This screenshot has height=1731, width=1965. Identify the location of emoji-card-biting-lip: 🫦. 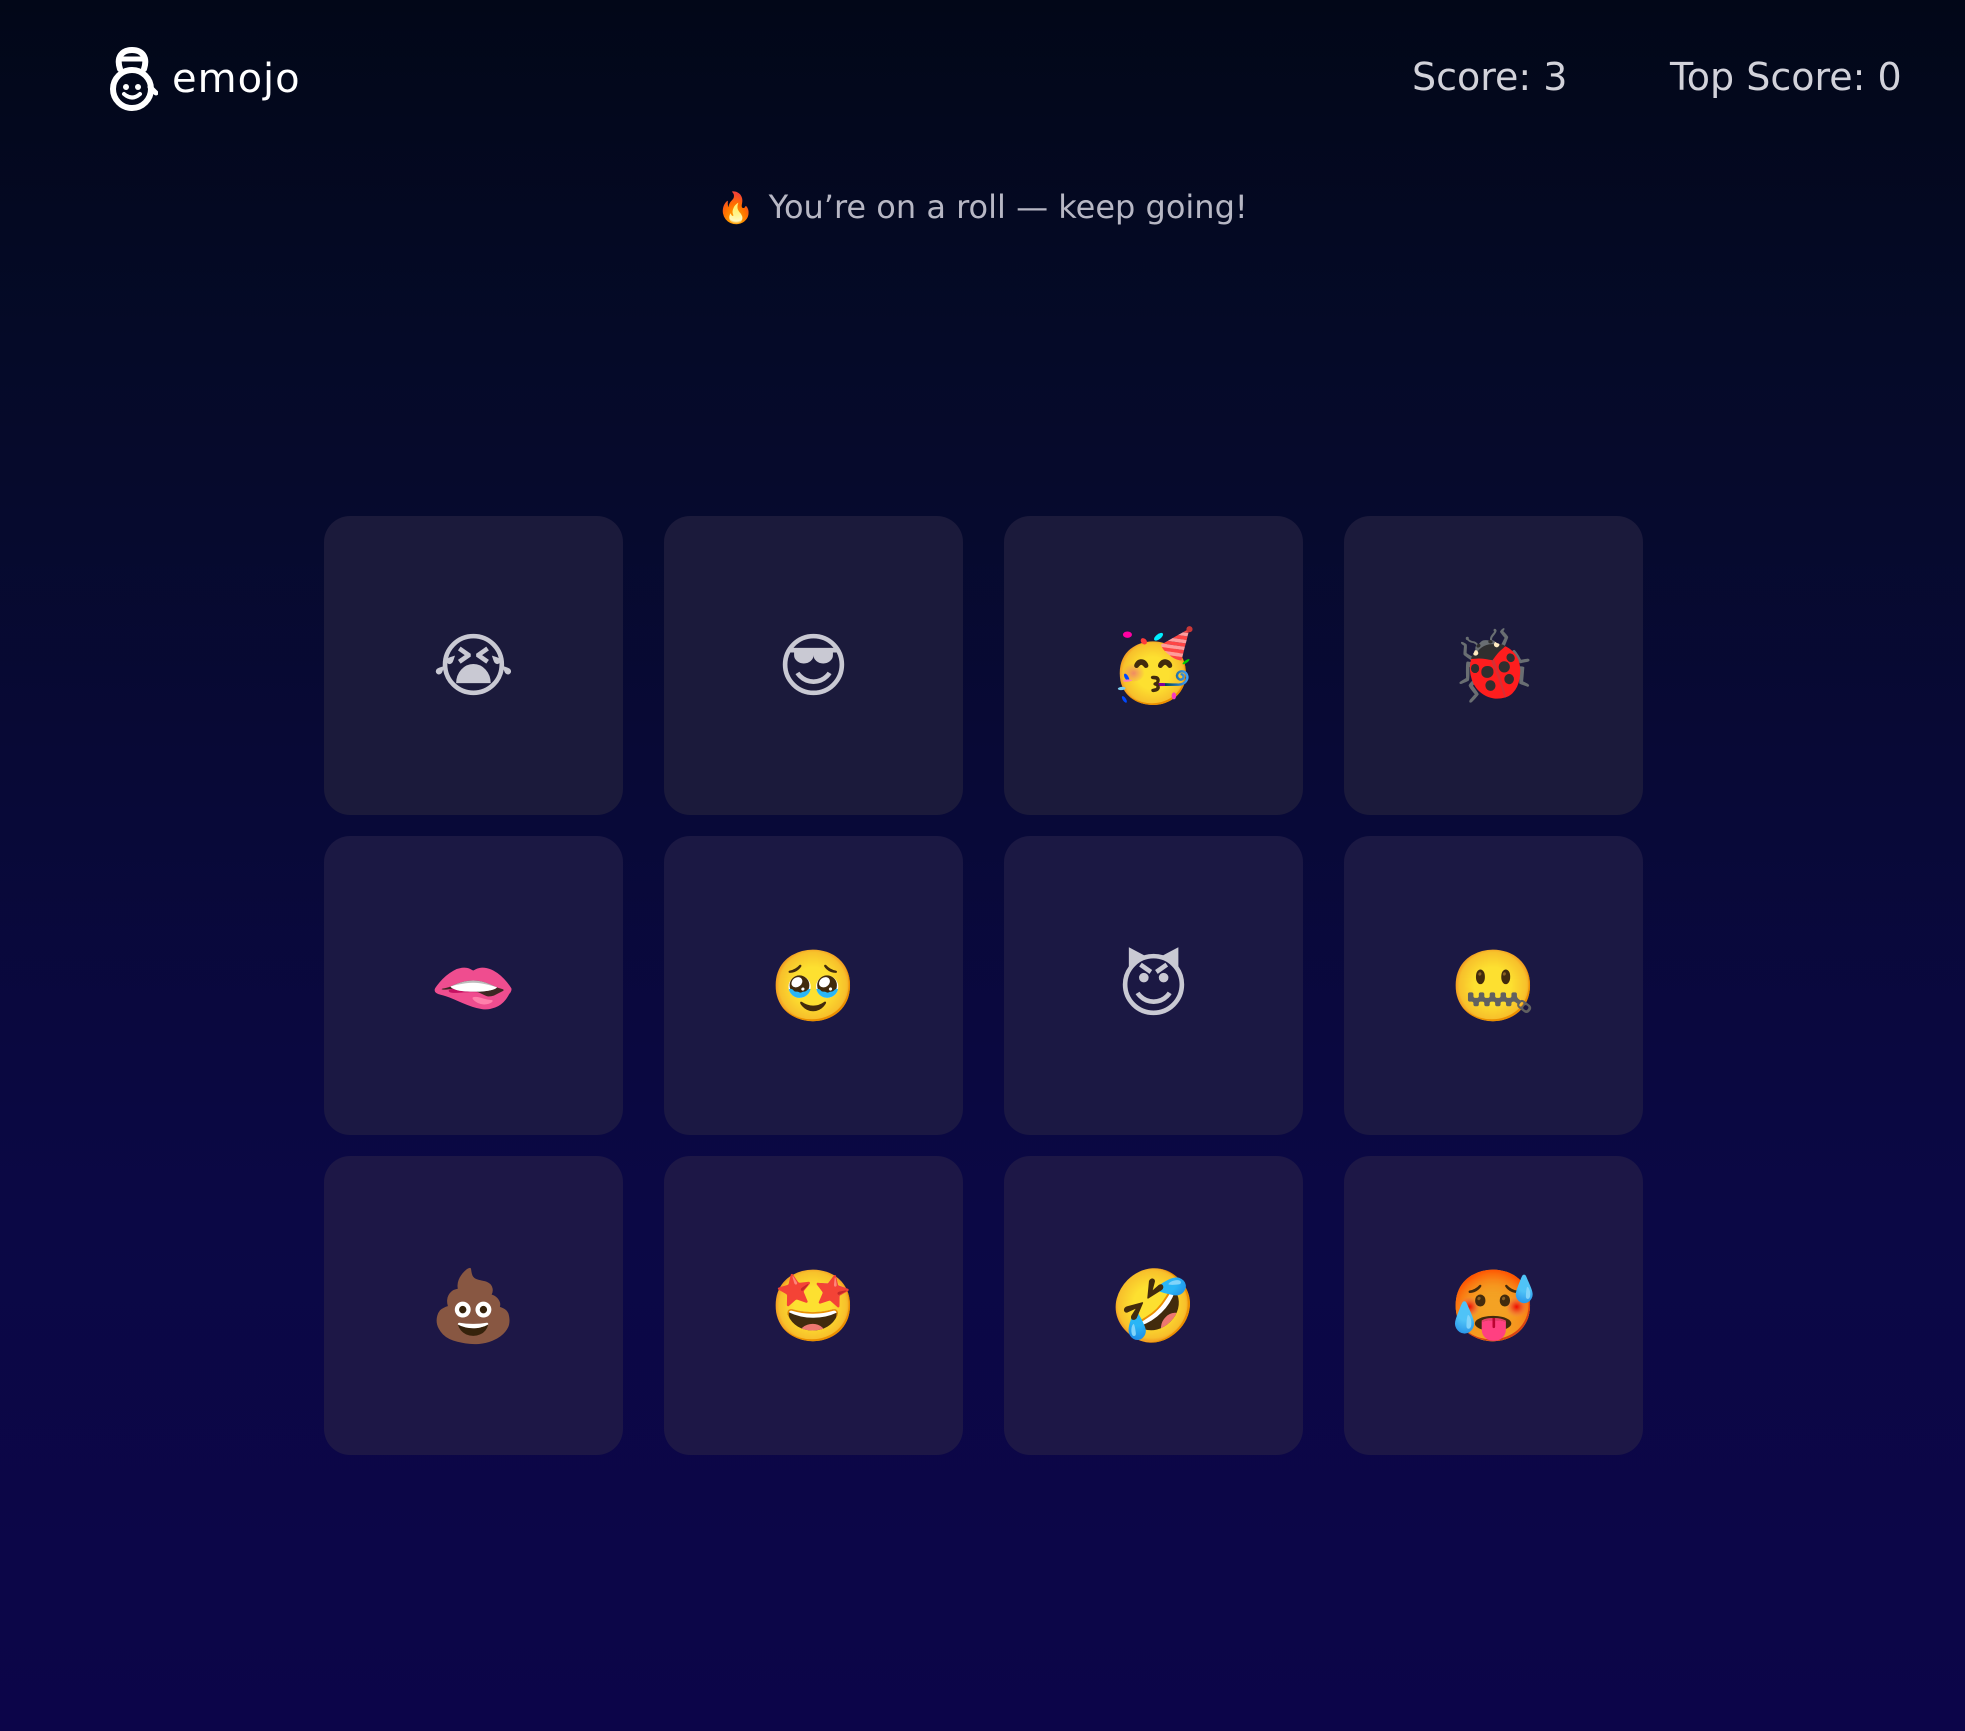
(473, 985).